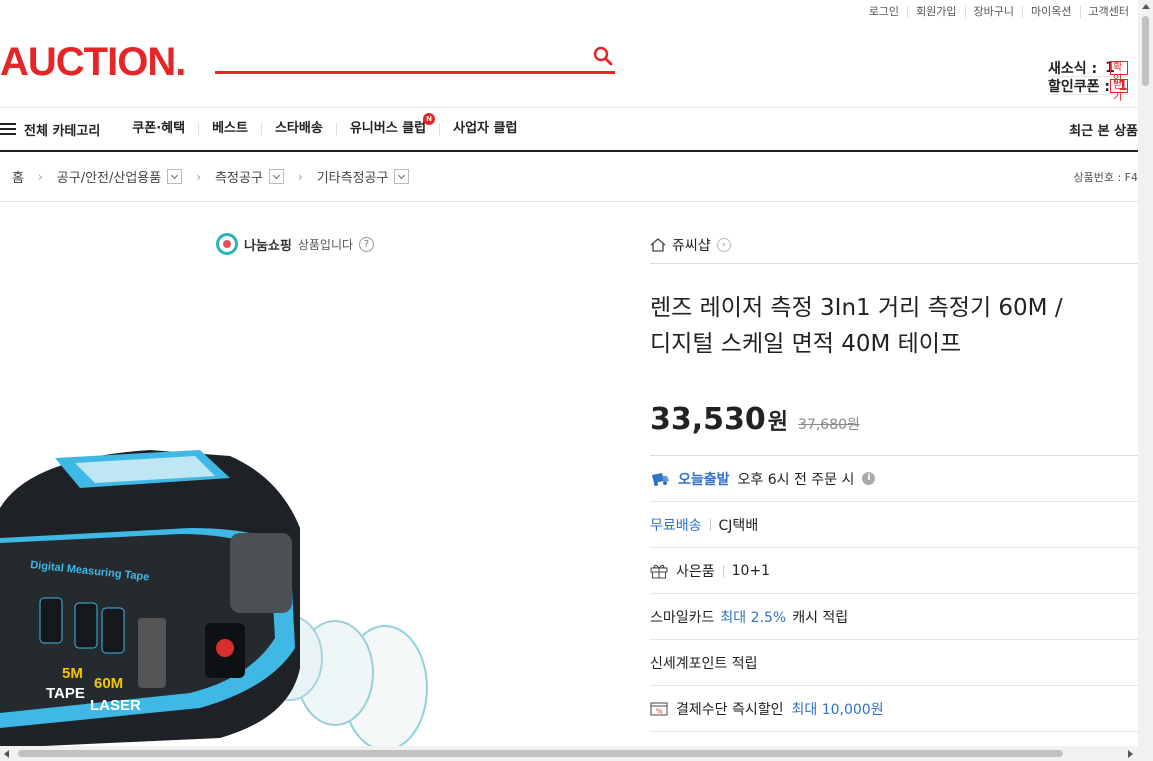  Describe the element at coordinates (894, 419) in the screenshot. I see `price-area: 33,530 원 37,680원` at that location.